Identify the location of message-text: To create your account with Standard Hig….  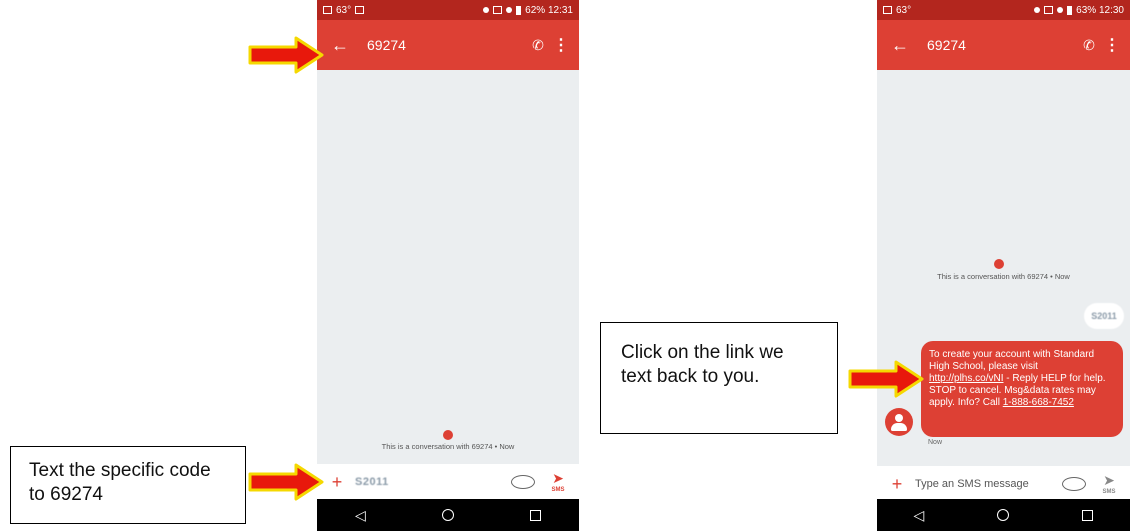
(1012, 360).